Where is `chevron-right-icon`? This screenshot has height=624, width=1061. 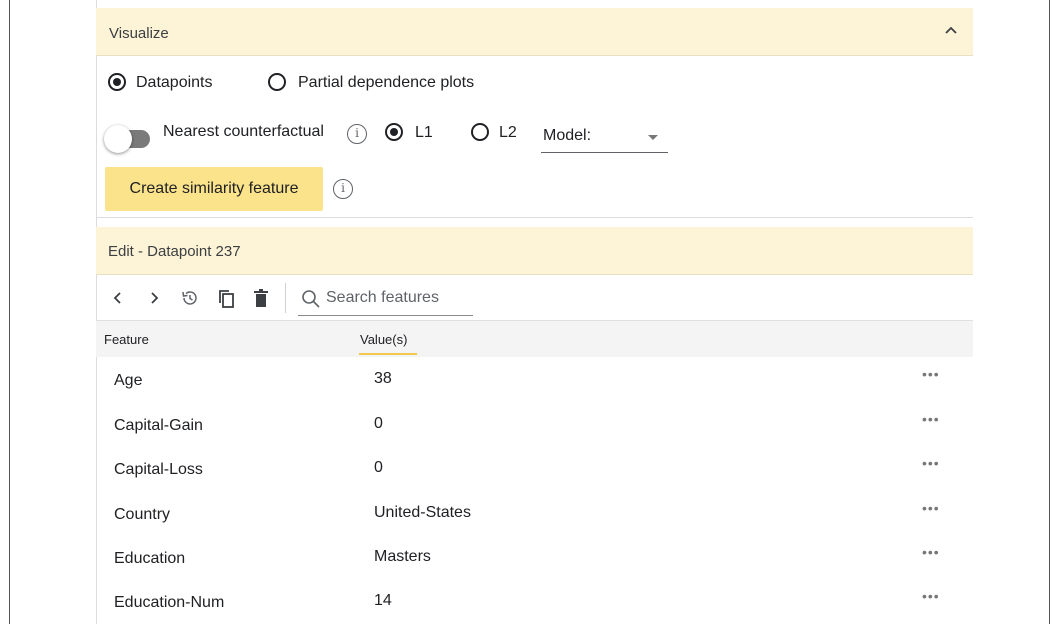
chevron-right-icon is located at coordinates (154, 298).